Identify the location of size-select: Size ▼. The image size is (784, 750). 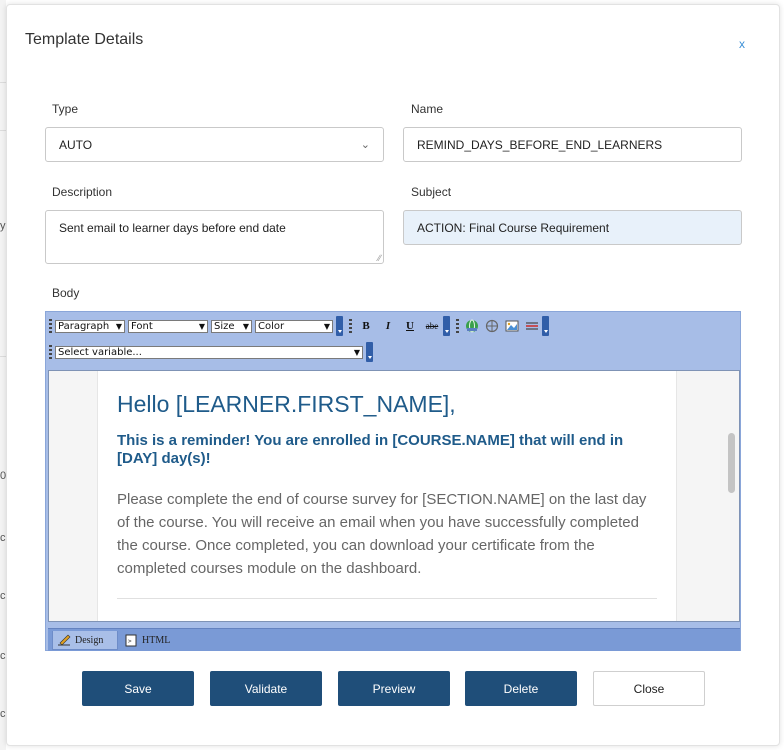
(231, 326).